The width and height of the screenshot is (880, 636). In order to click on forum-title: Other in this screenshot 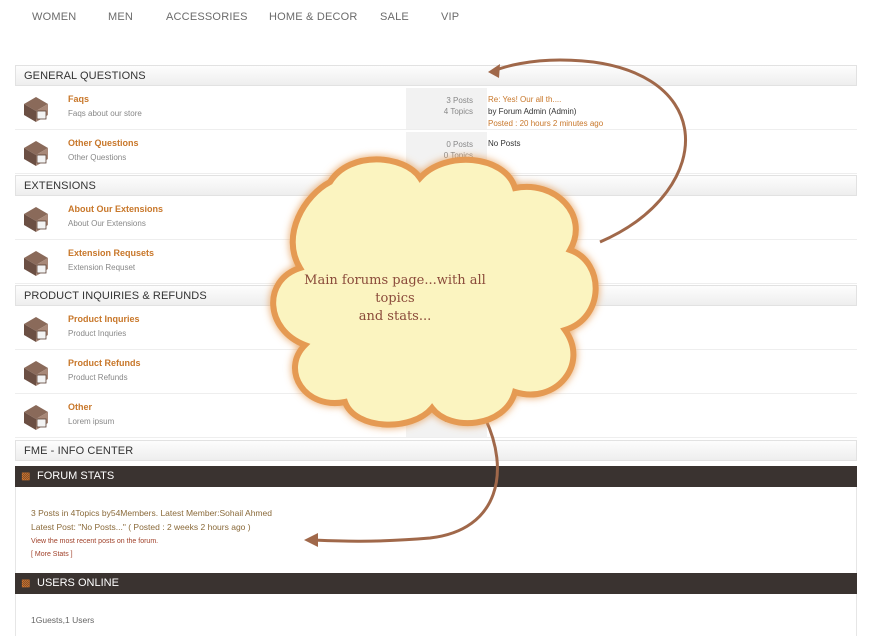, I will do `click(80, 407)`.